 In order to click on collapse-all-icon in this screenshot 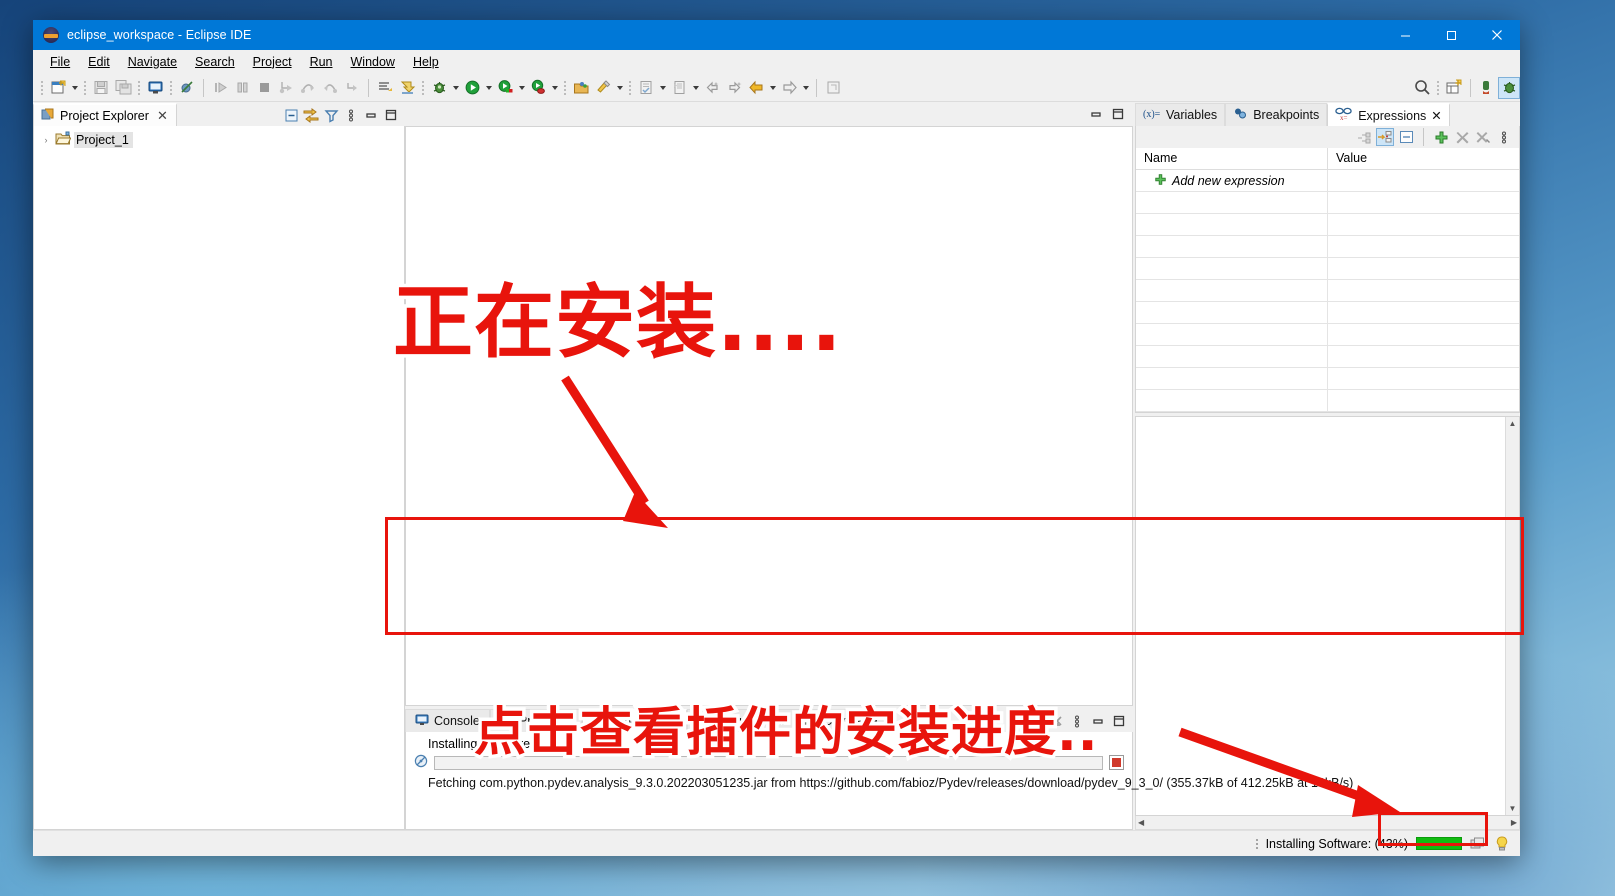, I will do `click(291, 115)`.